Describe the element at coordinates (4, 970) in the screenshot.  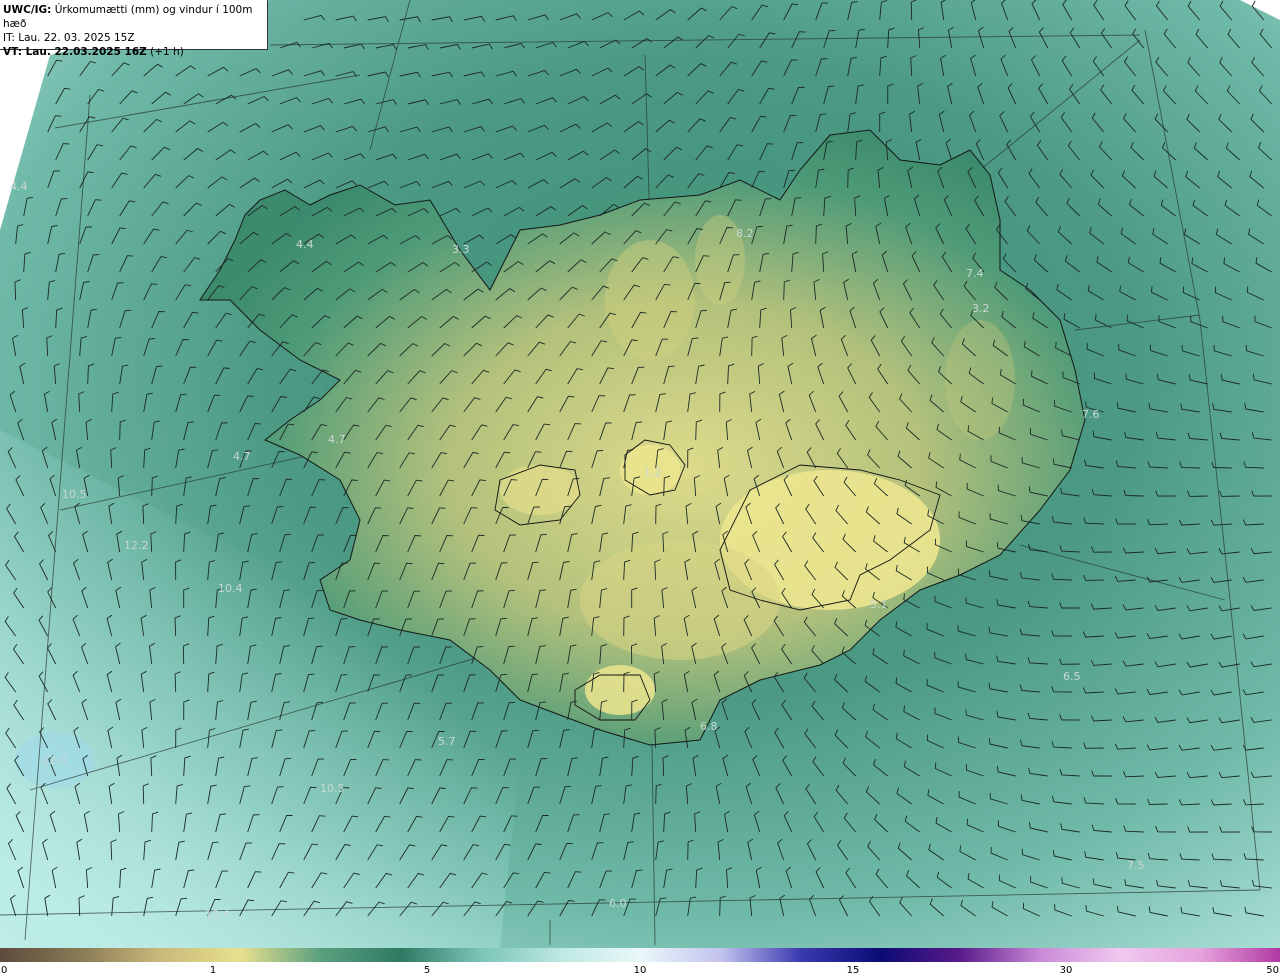
I see `colorbar-tick: 0` at that location.